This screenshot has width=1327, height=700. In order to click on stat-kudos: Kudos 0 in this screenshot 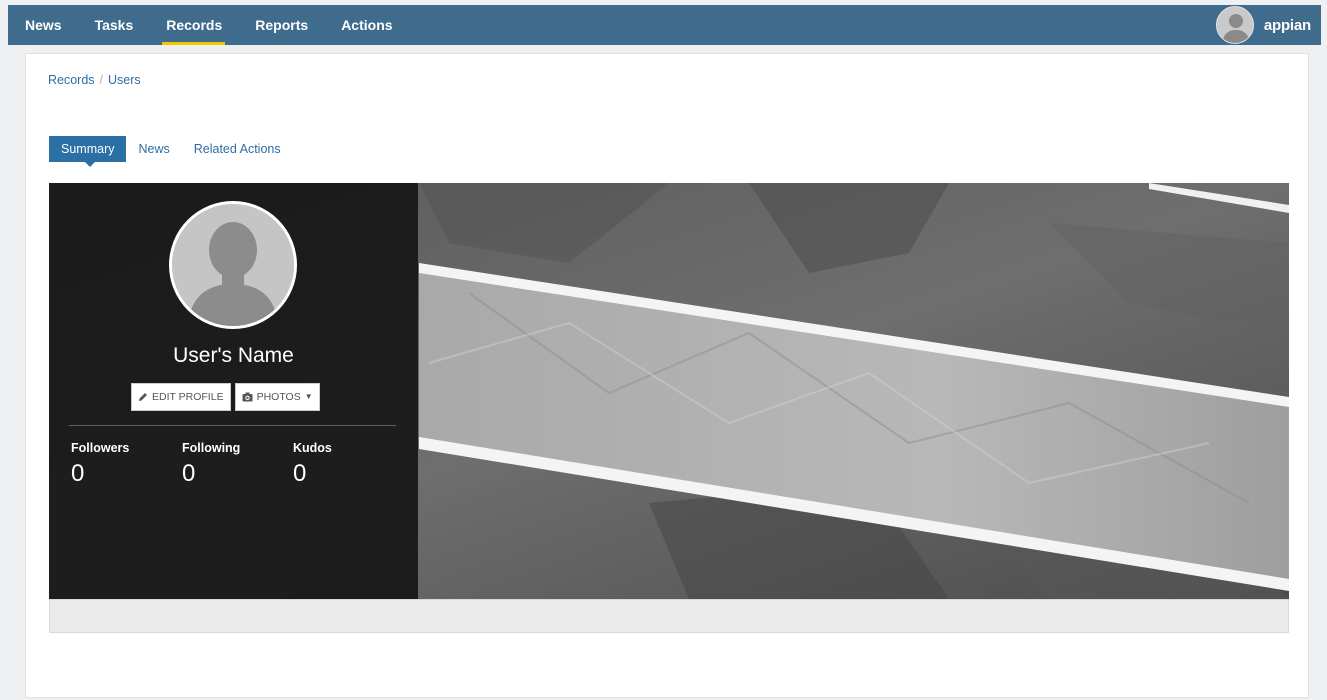, I will do `click(312, 464)`.